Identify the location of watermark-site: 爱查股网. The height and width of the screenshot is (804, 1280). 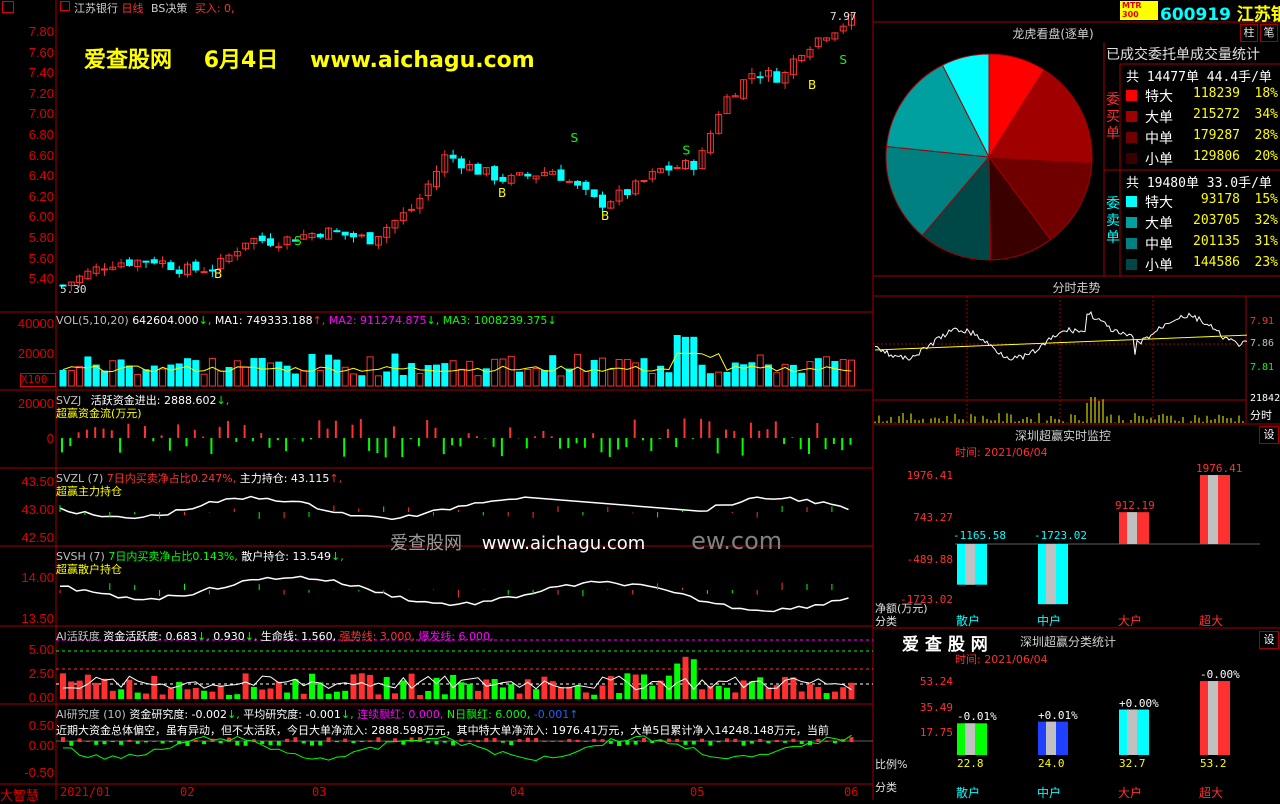
(128, 60).